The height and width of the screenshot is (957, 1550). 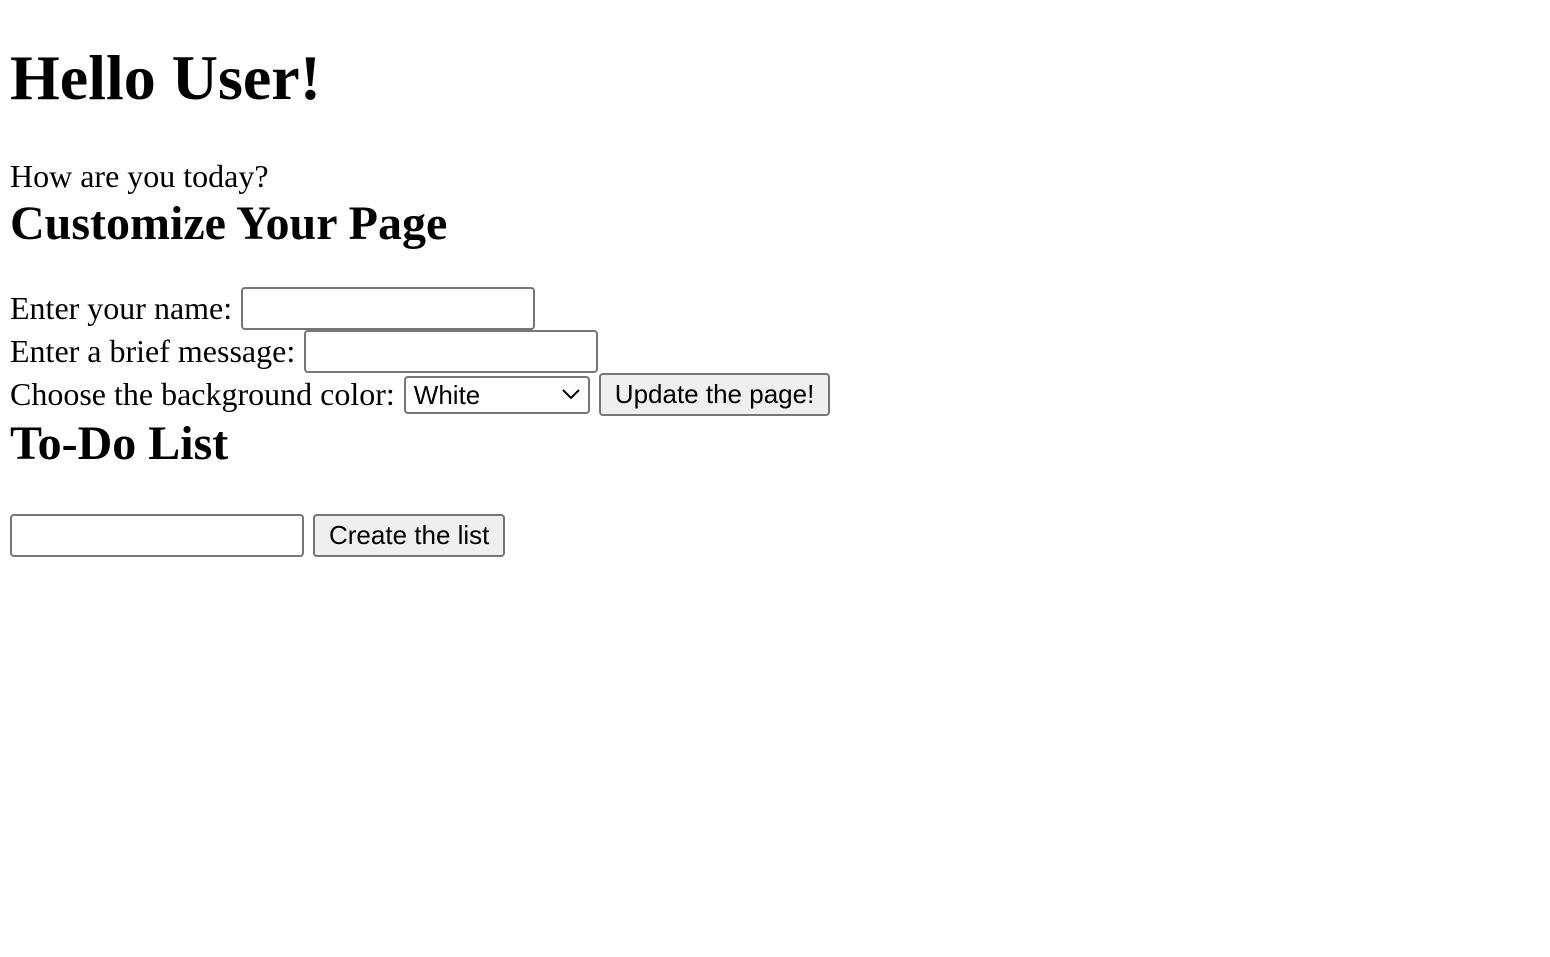 I want to click on chevron-down-icon, so click(x=571, y=393).